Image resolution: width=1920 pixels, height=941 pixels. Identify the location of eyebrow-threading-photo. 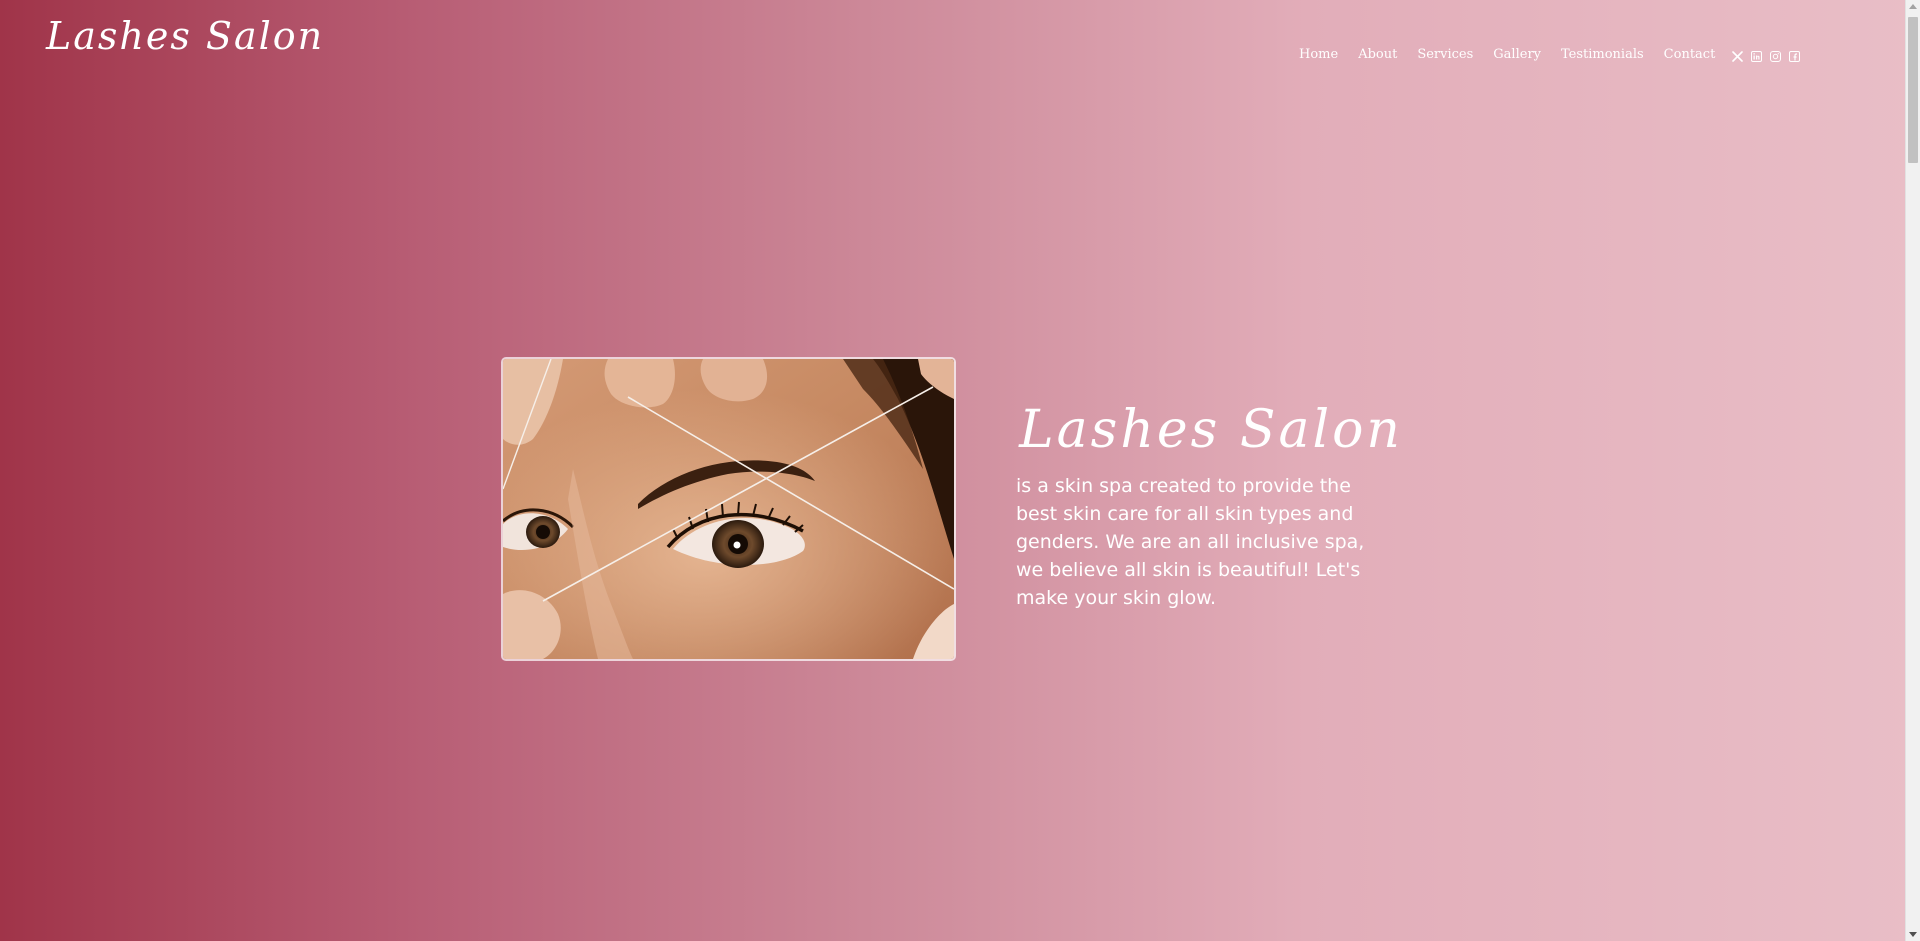
(728, 509).